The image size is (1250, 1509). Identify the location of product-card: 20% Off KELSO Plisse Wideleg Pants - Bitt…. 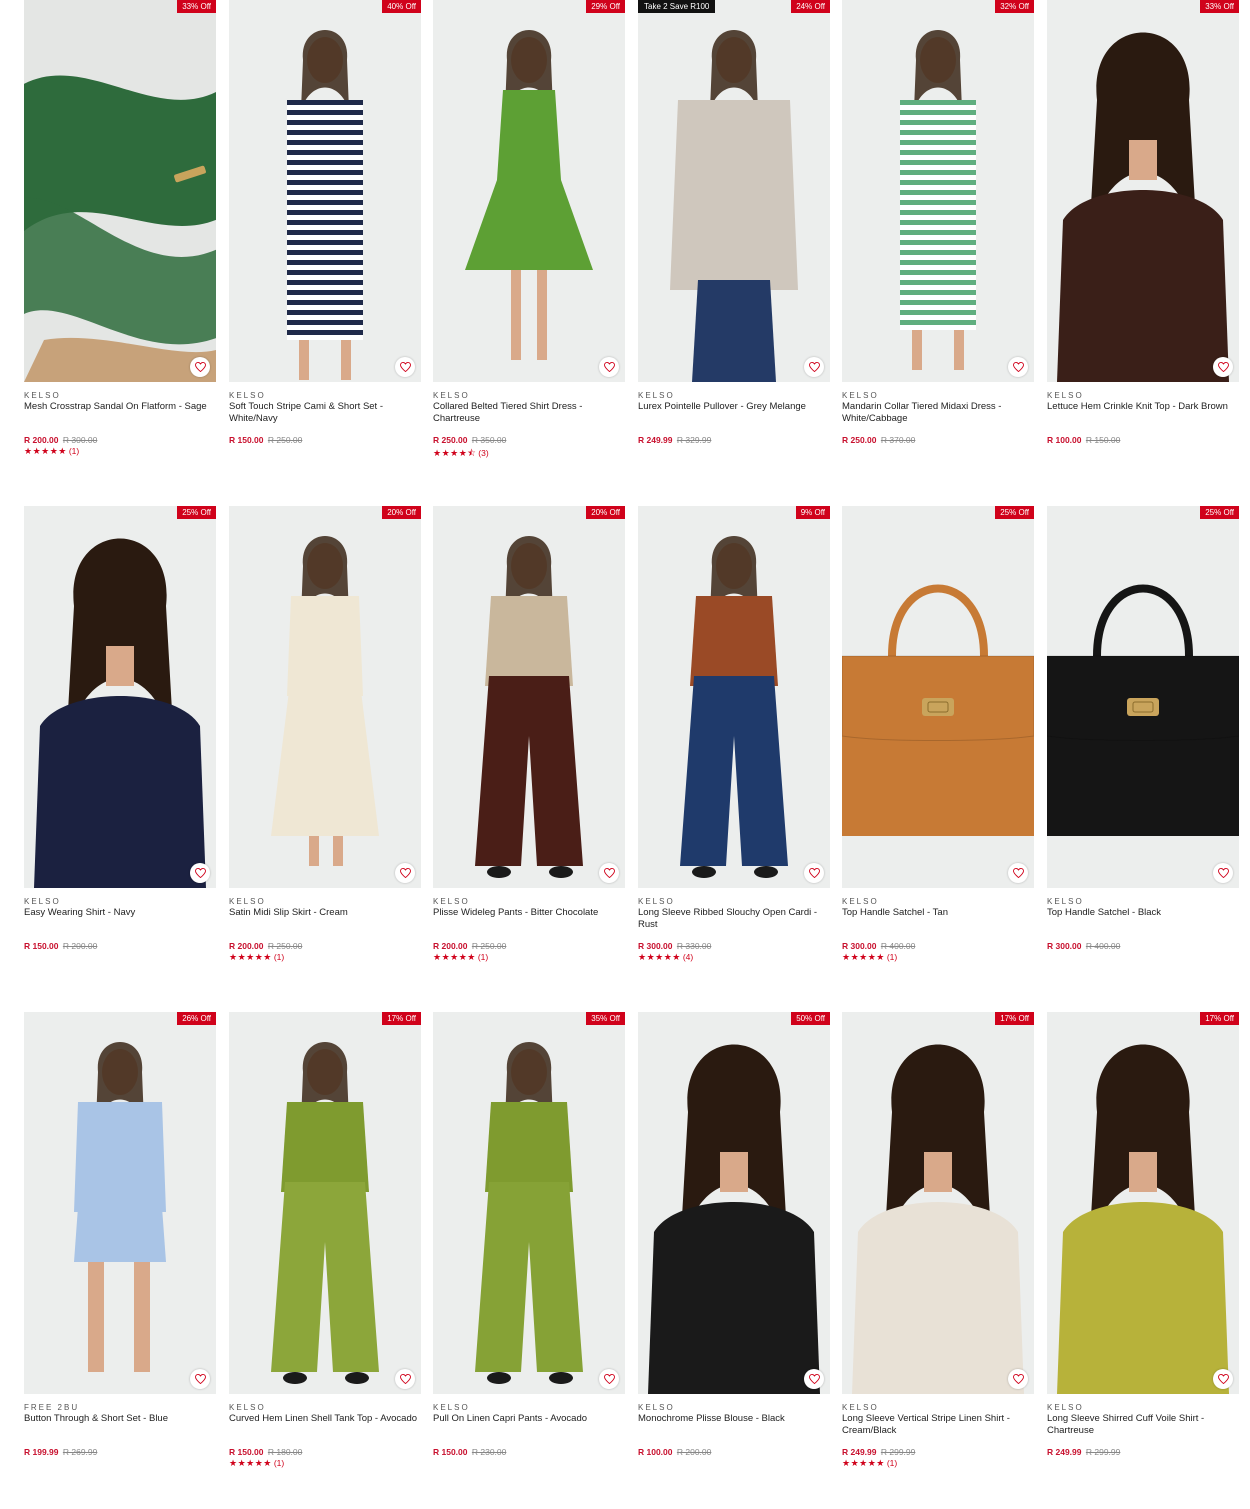
(529, 746).